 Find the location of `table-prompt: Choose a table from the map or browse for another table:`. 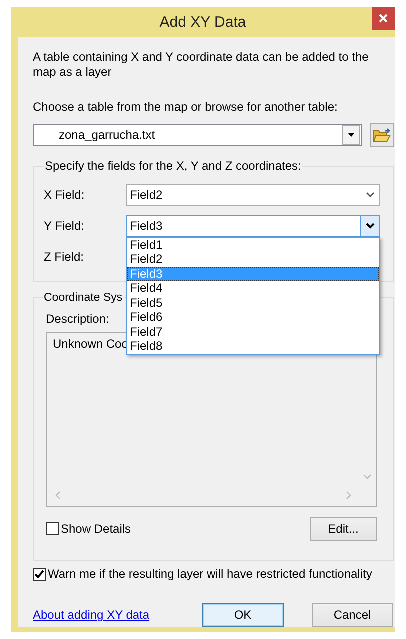

table-prompt: Choose a table from the map or browse for another table: is located at coordinates (186, 107).